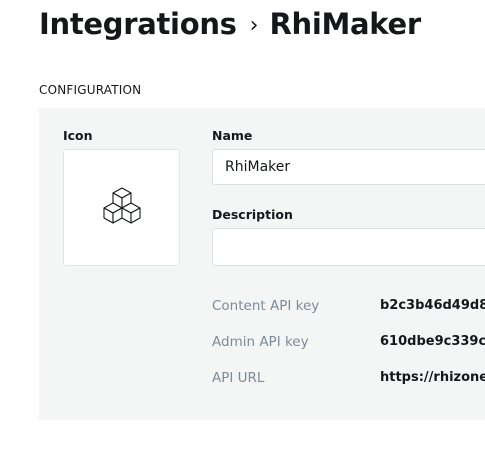 The image size is (485, 471). I want to click on breadcrumb-integrations-link: Integrations, so click(138, 24).